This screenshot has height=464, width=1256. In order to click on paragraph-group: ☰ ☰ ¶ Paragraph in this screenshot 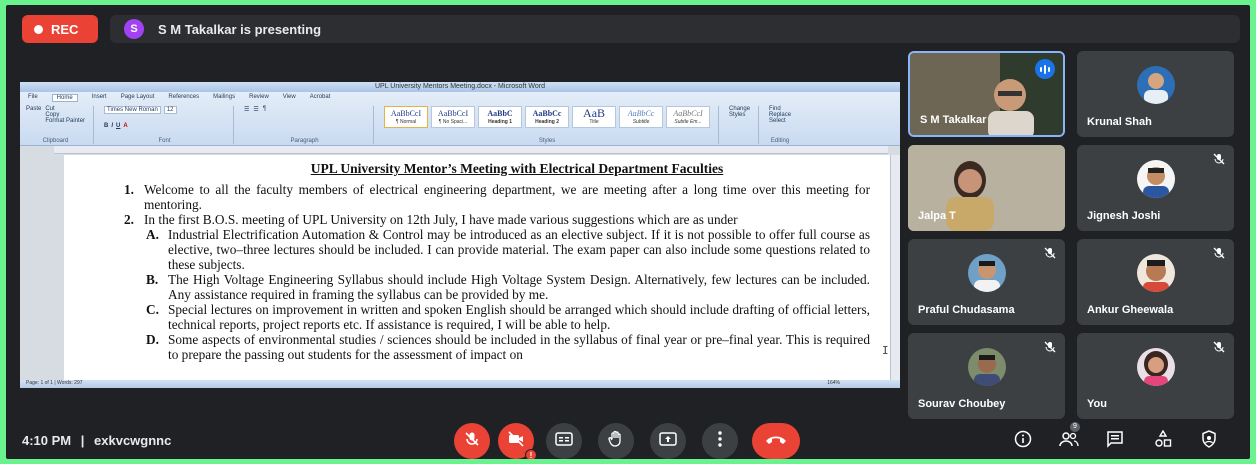, I will do `click(309, 125)`.